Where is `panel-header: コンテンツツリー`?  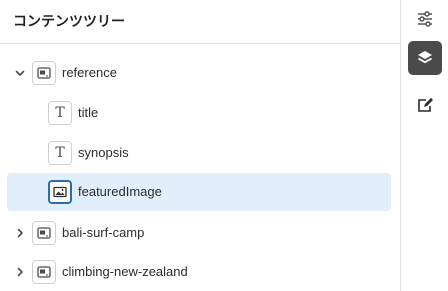
panel-header: コンテンツツリー is located at coordinates (200, 22).